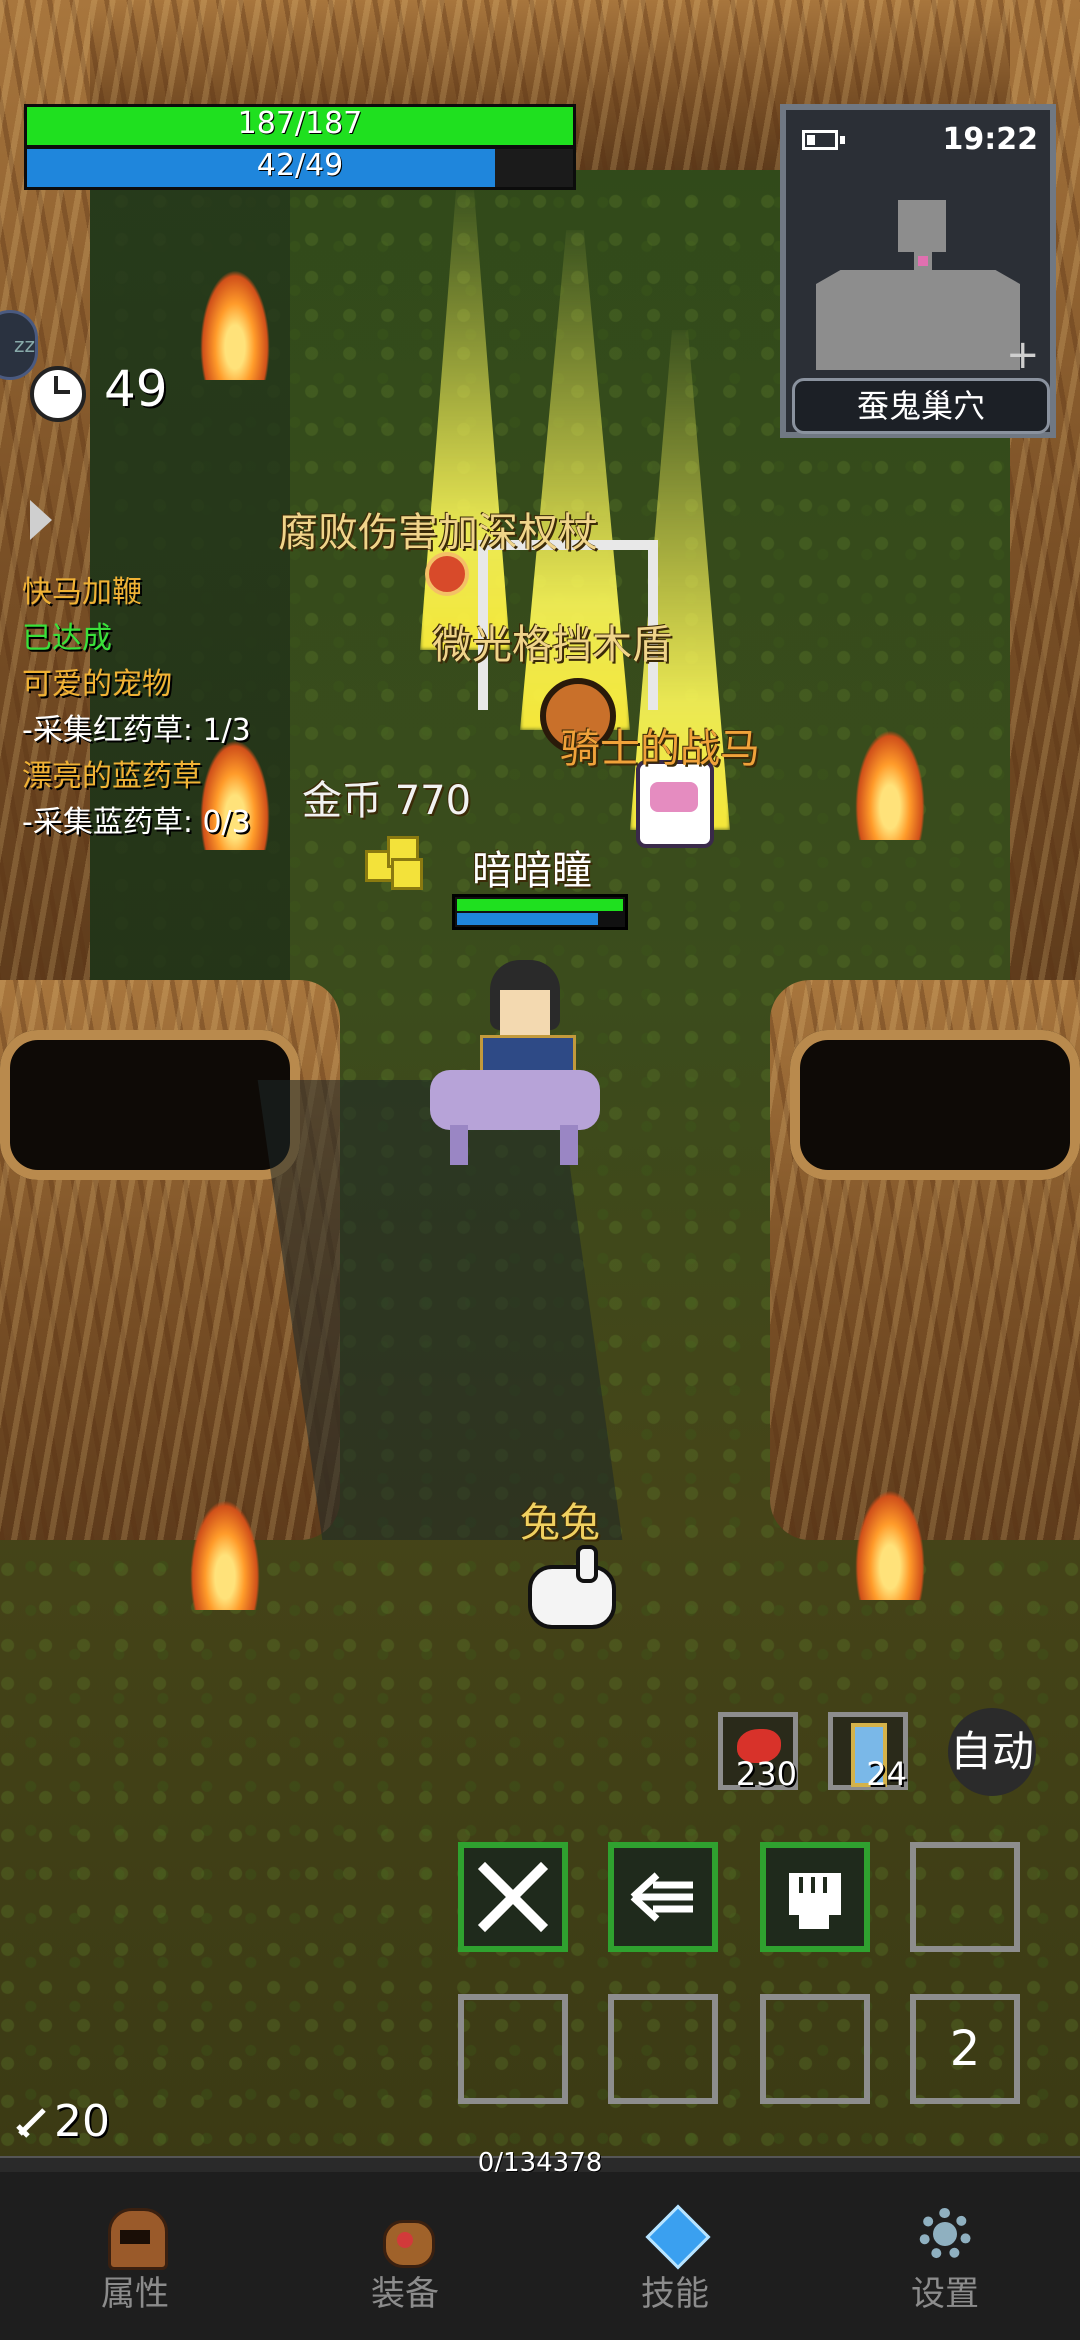  I want to click on player-character, so click(520, 1065).